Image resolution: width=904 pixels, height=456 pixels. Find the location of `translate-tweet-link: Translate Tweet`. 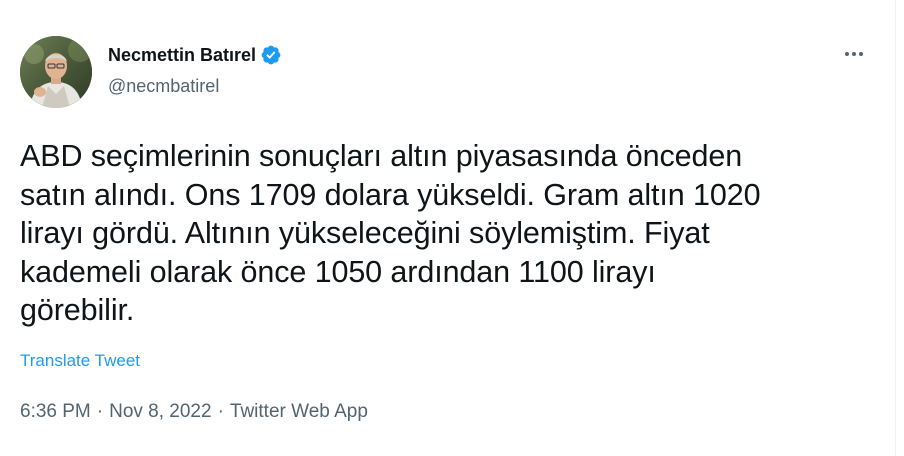

translate-tweet-link: Translate Tweet is located at coordinates (80, 361).